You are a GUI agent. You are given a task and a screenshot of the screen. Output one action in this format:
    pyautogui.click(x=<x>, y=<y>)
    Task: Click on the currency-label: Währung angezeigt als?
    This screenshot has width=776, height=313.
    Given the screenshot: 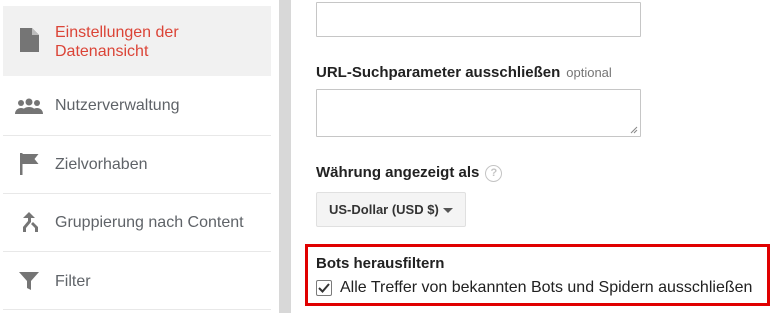 What is the action you would take?
    pyautogui.click(x=409, y=173)
    